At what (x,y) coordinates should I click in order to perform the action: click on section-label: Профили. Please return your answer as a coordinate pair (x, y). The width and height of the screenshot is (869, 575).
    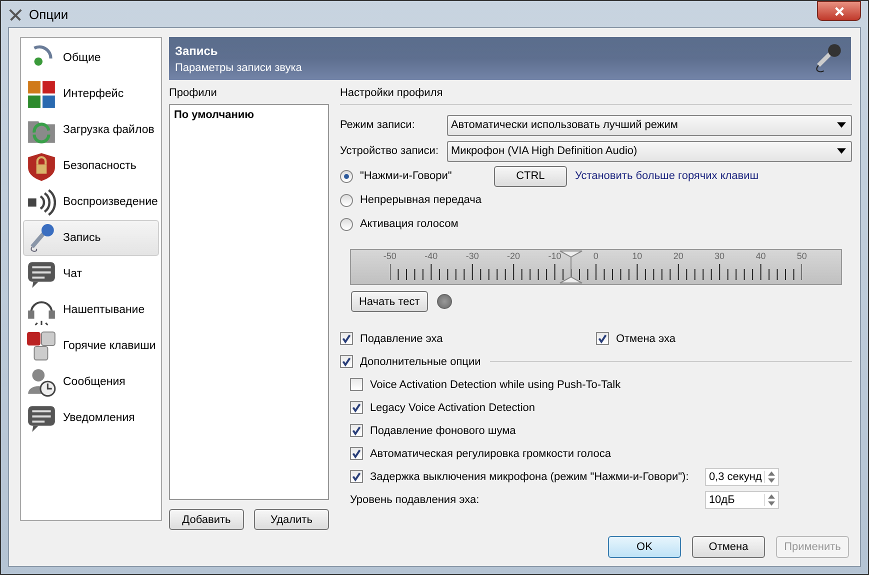
    Looking at the image, I should click on (193, 93).